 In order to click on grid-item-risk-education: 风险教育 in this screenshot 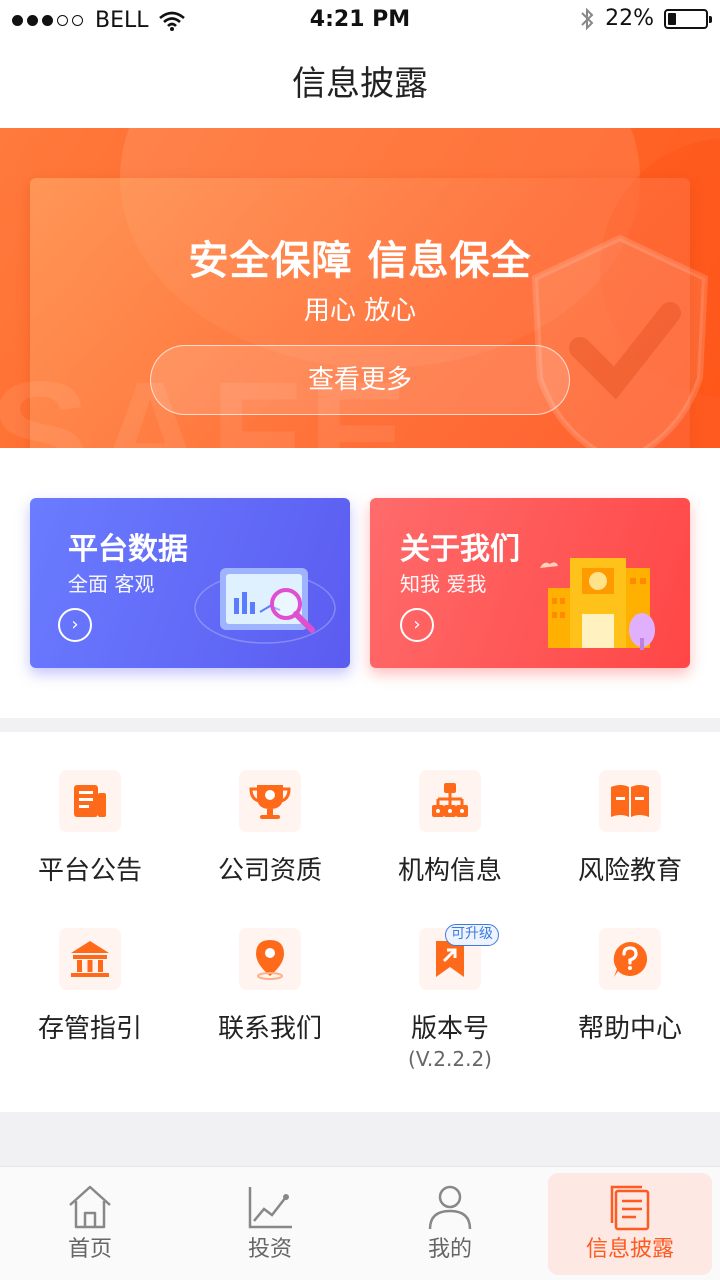, I will do `click(630, 828)`.